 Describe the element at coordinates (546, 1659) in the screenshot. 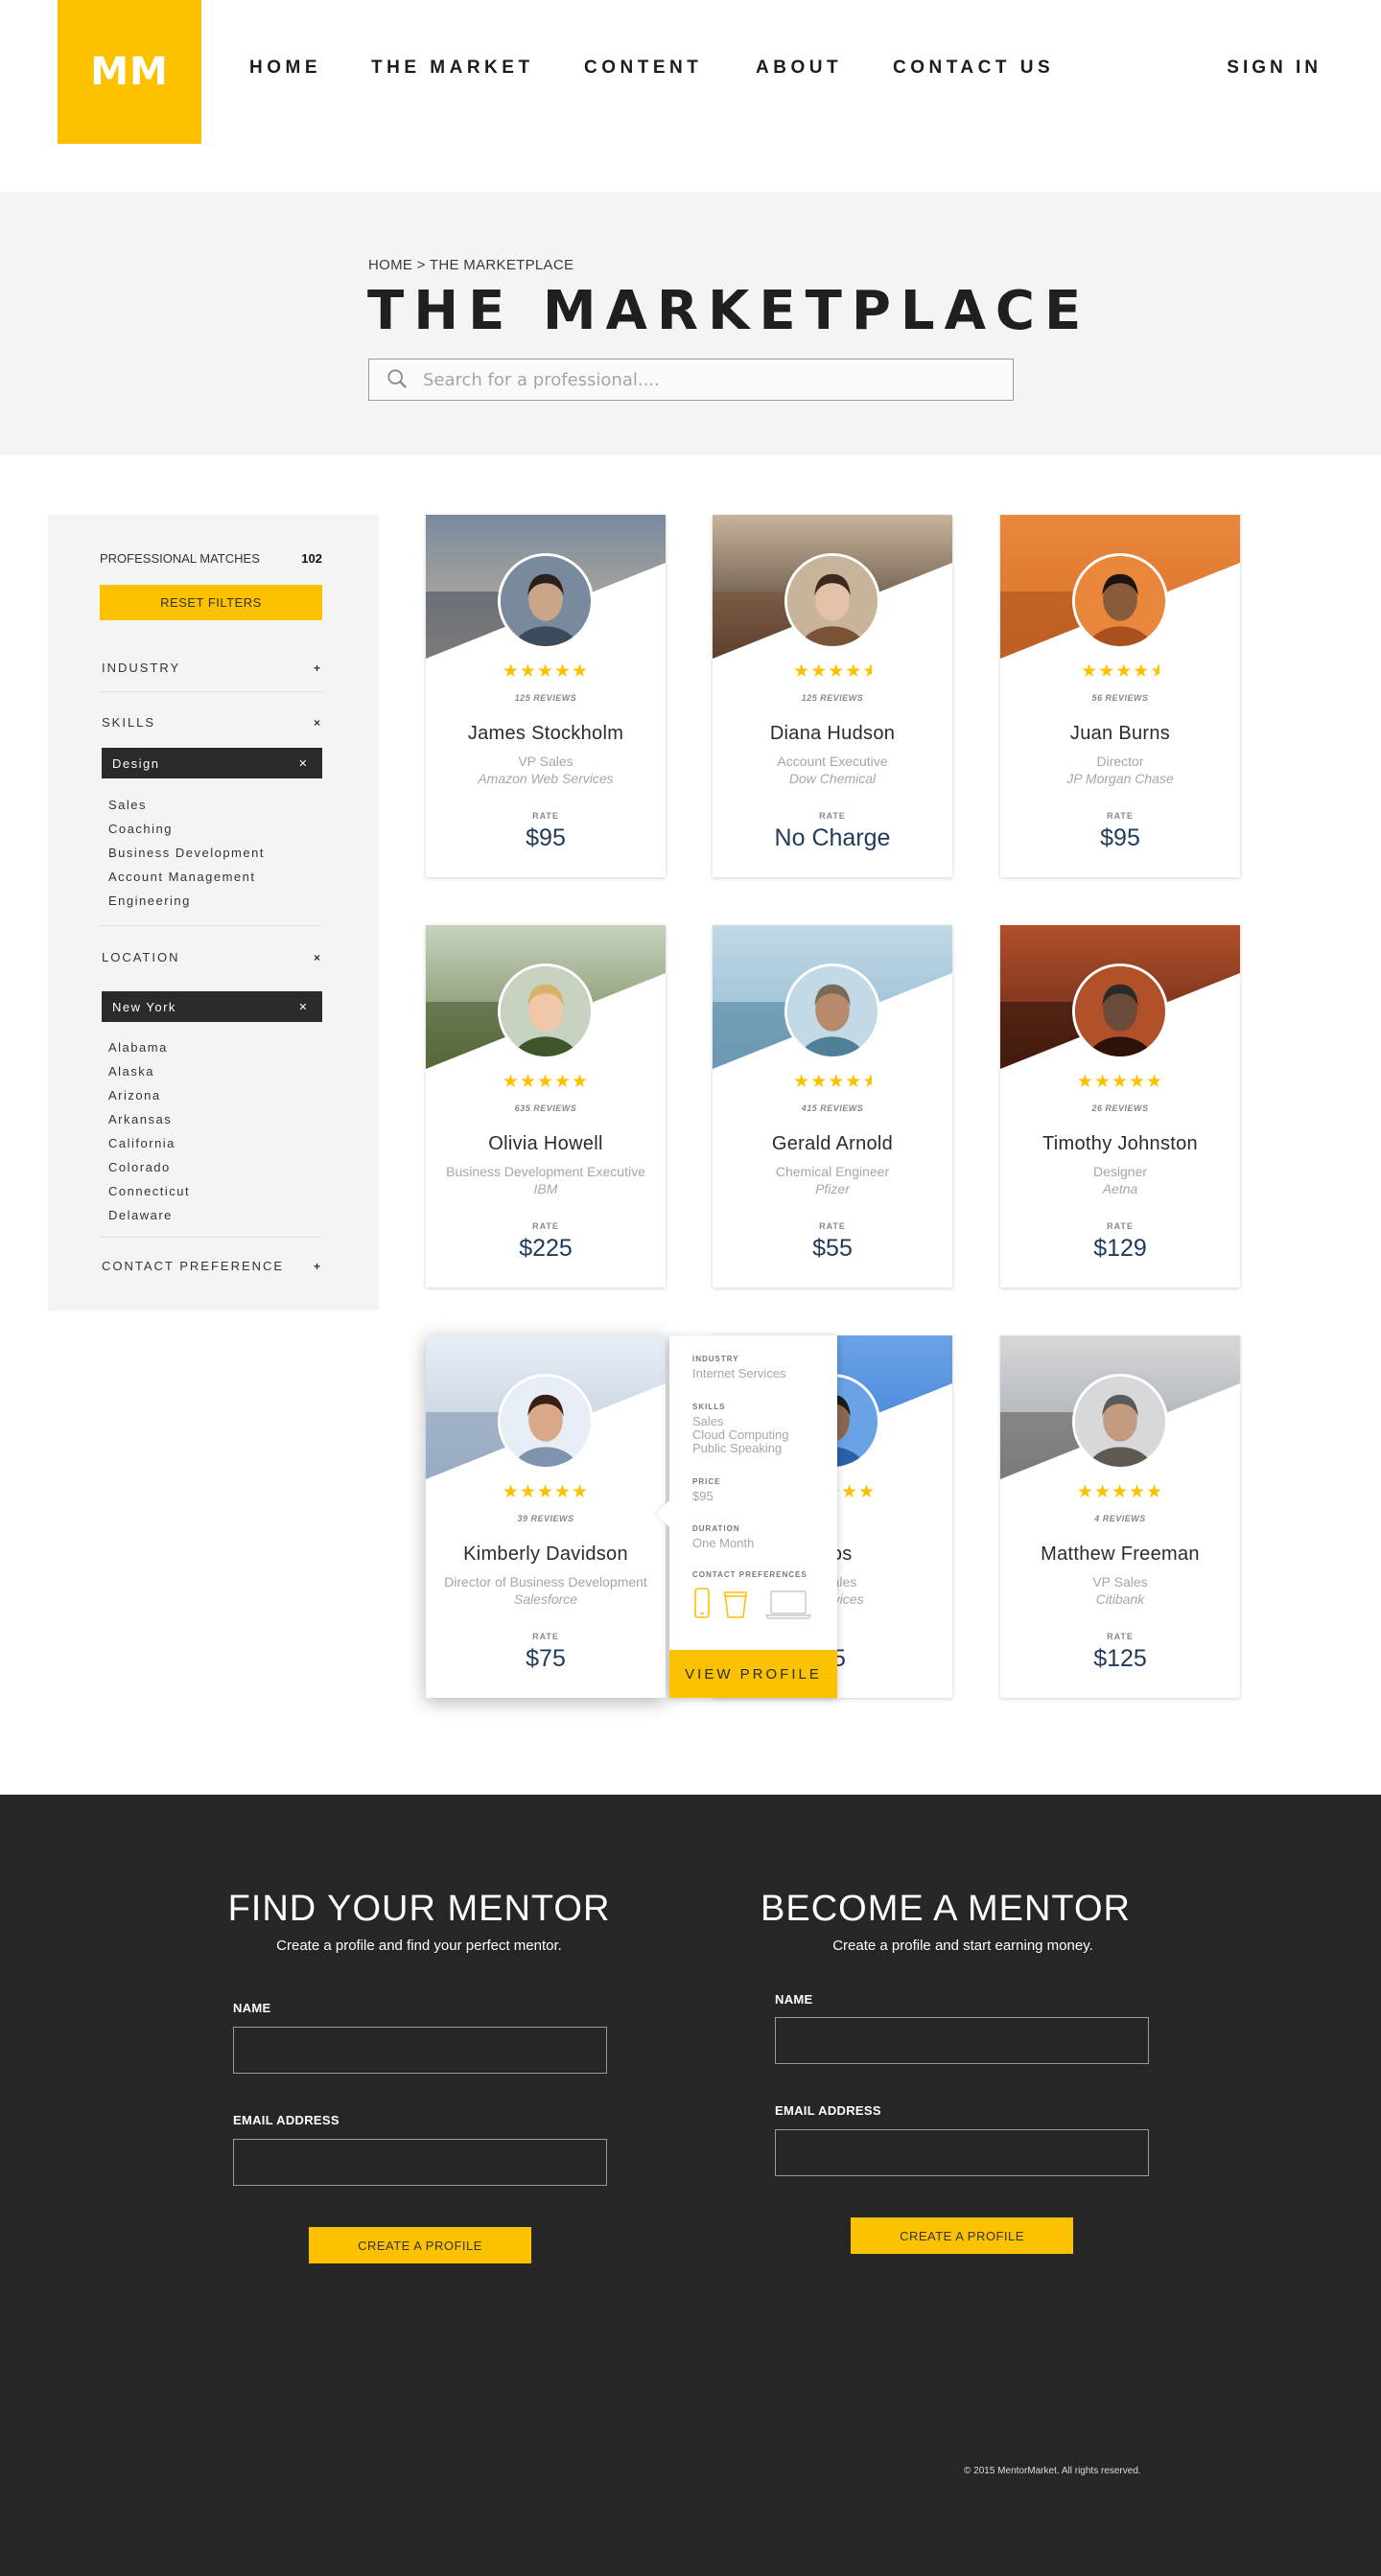

I see `mentor-rate: $75` at that location.